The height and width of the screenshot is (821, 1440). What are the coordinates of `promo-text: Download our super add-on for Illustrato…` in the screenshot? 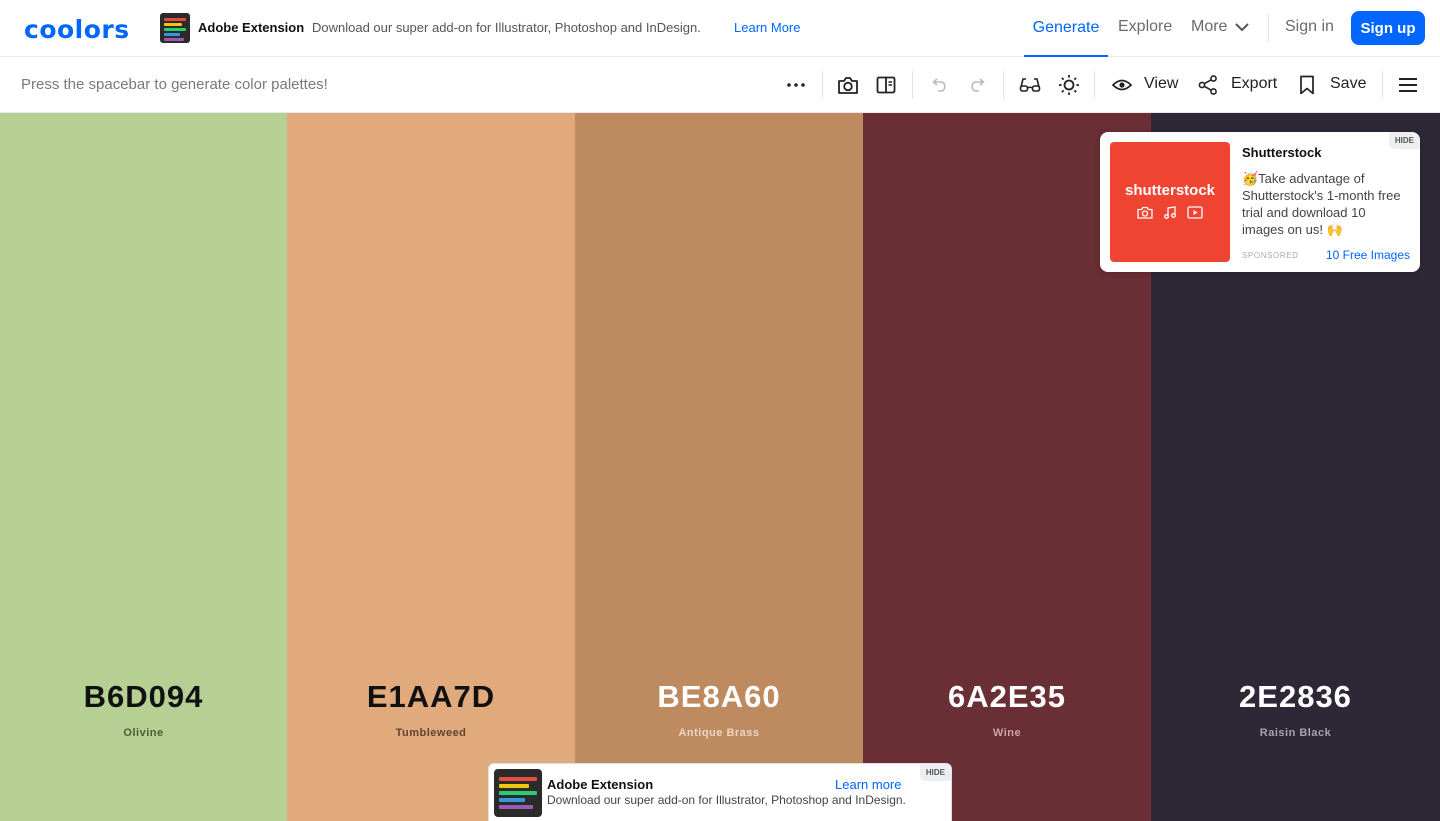 It's located at (506, 27).